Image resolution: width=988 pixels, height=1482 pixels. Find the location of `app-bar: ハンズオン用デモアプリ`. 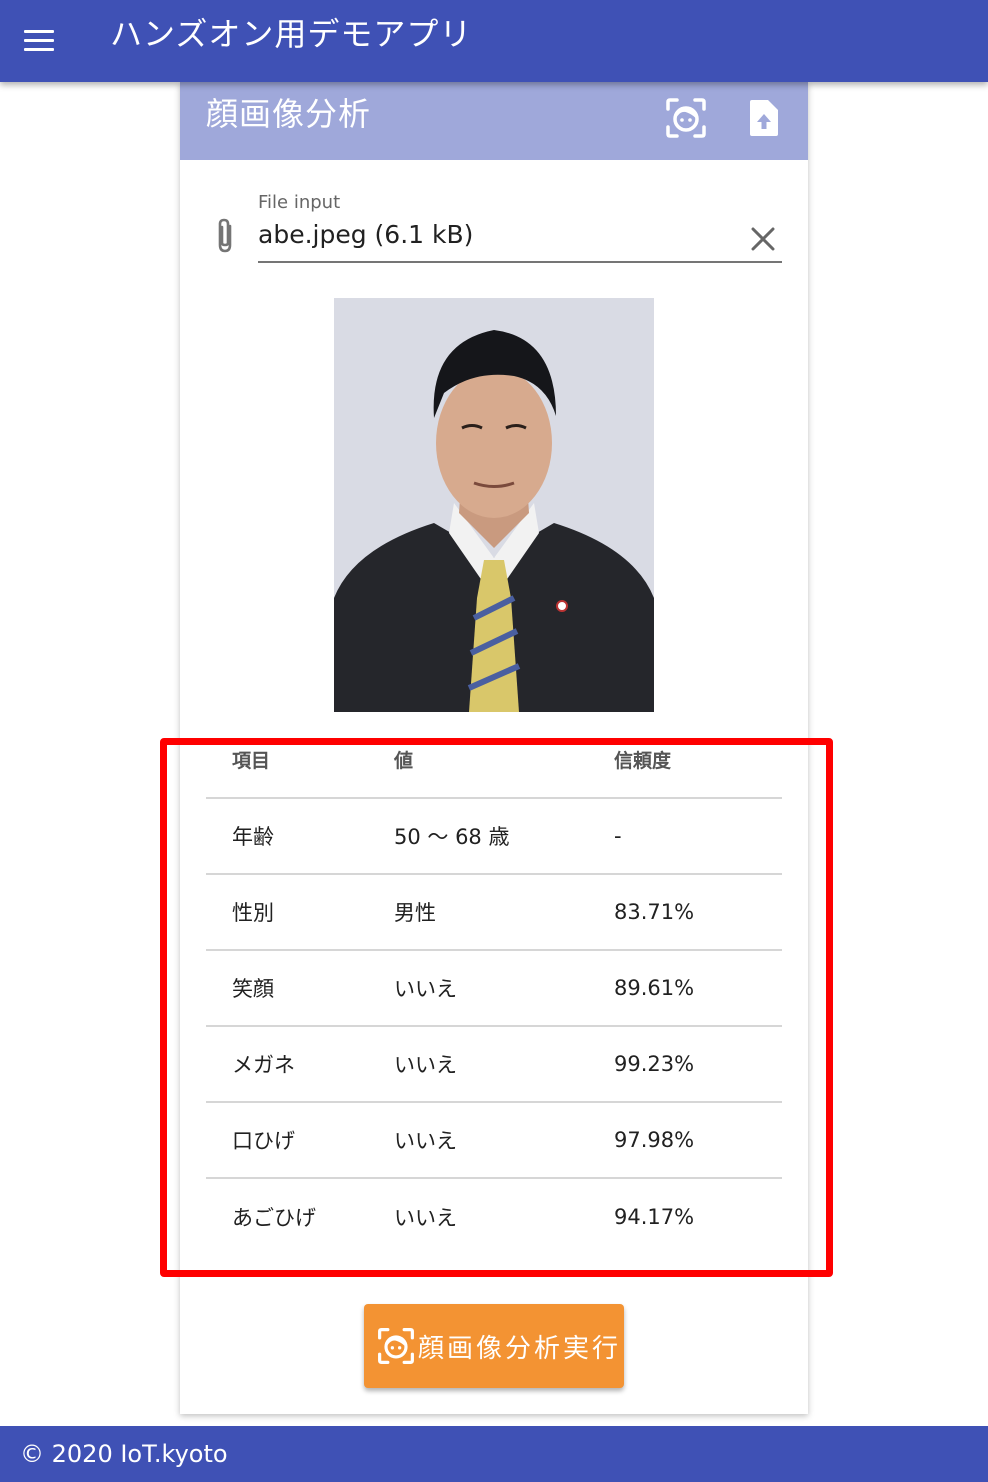

app-bar: ハンズオン用デモアプリ is located at coordinates (494, 41).